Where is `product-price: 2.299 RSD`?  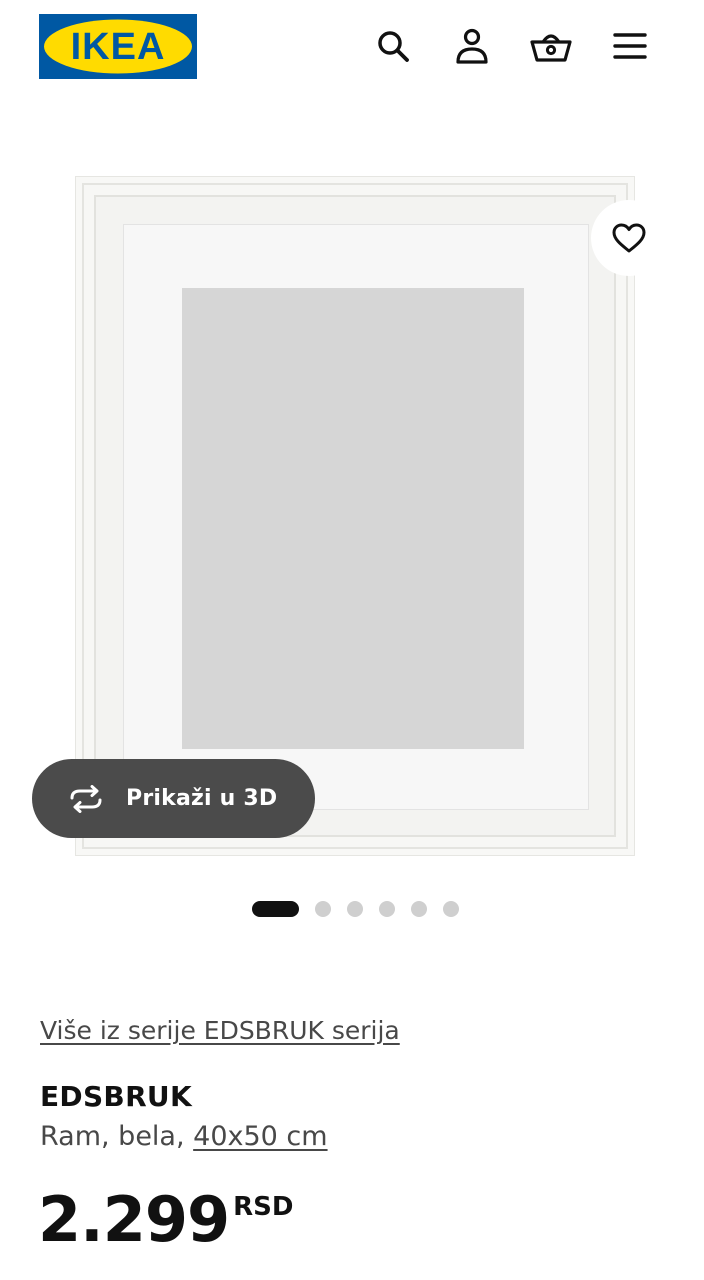 product-price: 2.299 RSD is located at coordinates (165, 1220).